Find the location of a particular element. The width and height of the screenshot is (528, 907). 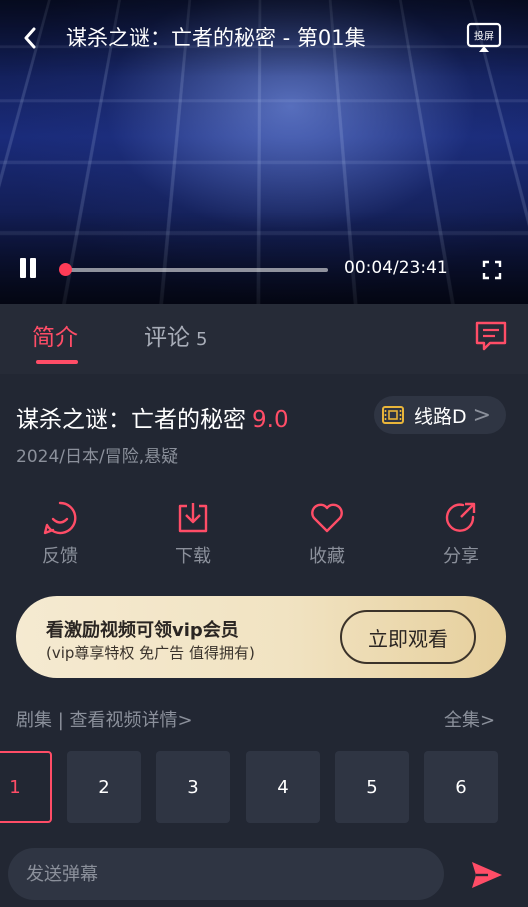

feedback-button: 反馈 is located at coordinates (60, 534).